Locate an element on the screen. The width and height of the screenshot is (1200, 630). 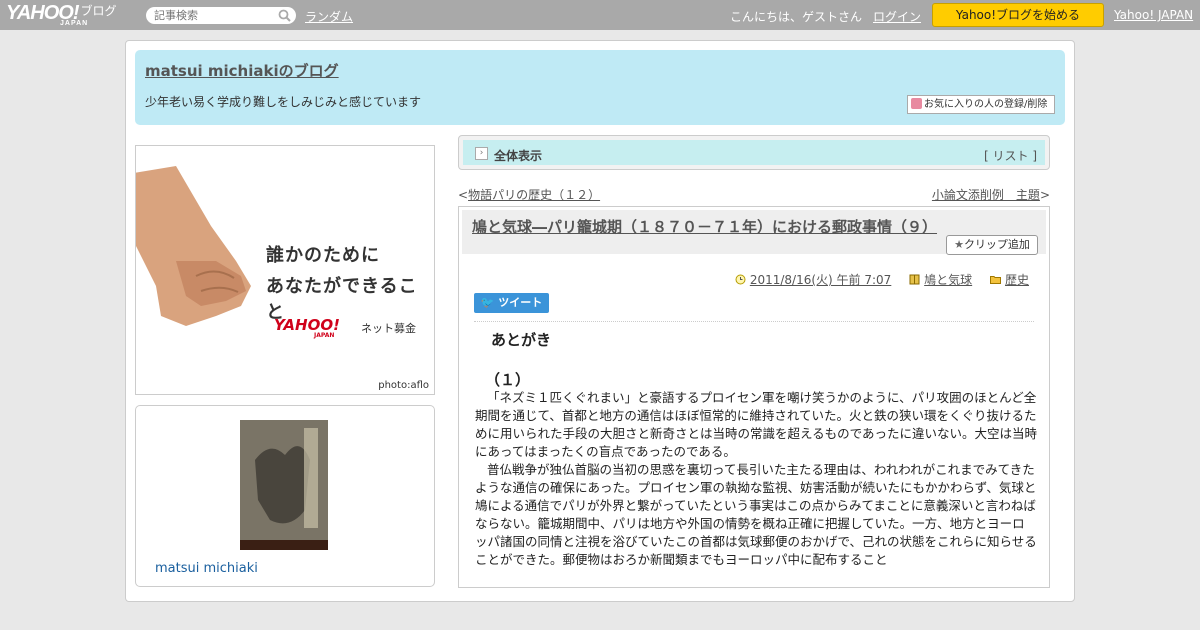
yahoo-japan-link: Yahoo! JAPAN is located at coordinates (1153, 15).